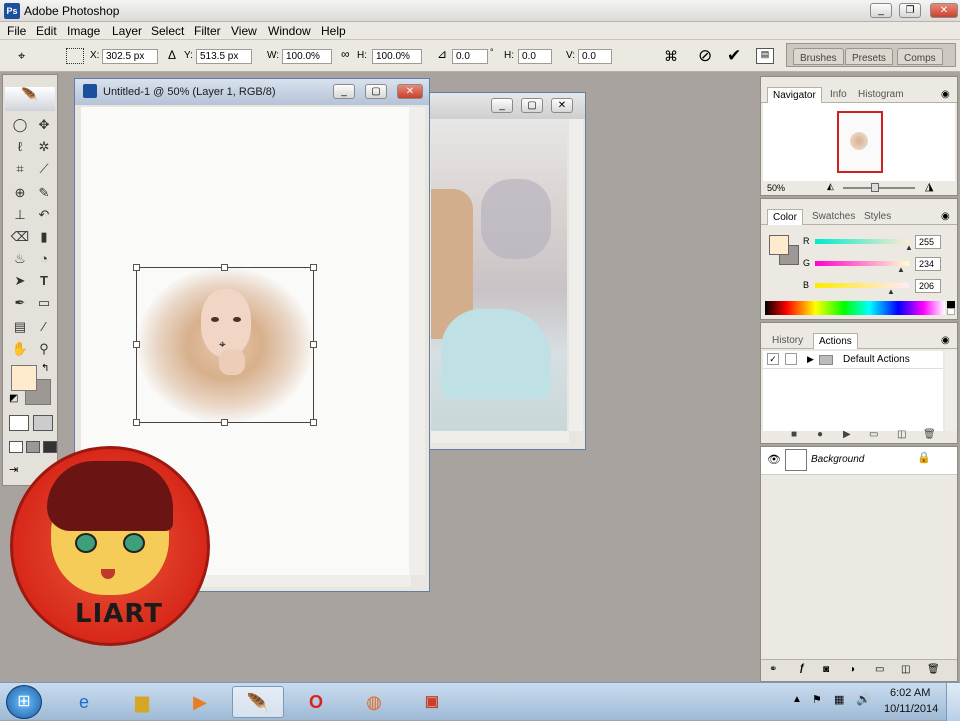  I want to click on tab-actions: Actions, so click(835, 341).